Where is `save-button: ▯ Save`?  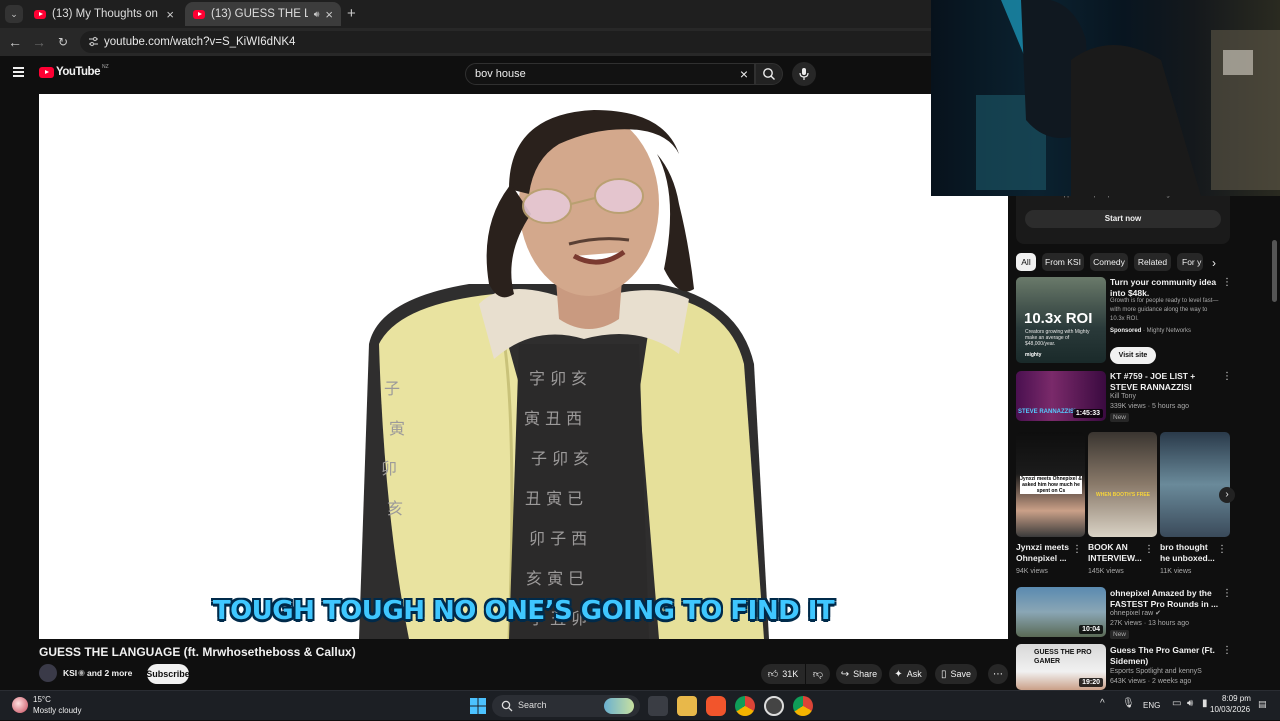 save-button: ▯ Save is located at coordinates (956, 674).